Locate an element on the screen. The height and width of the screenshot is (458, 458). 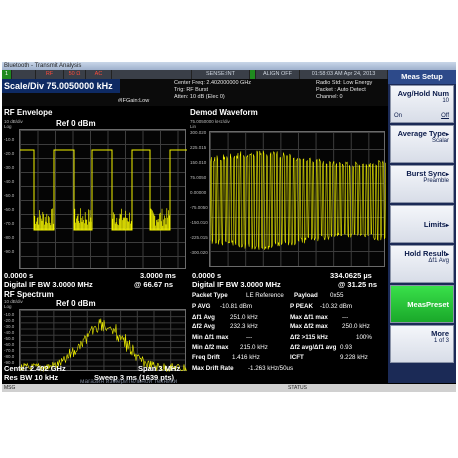
rf-spectrum-trace is located at coordinates (103, 345).